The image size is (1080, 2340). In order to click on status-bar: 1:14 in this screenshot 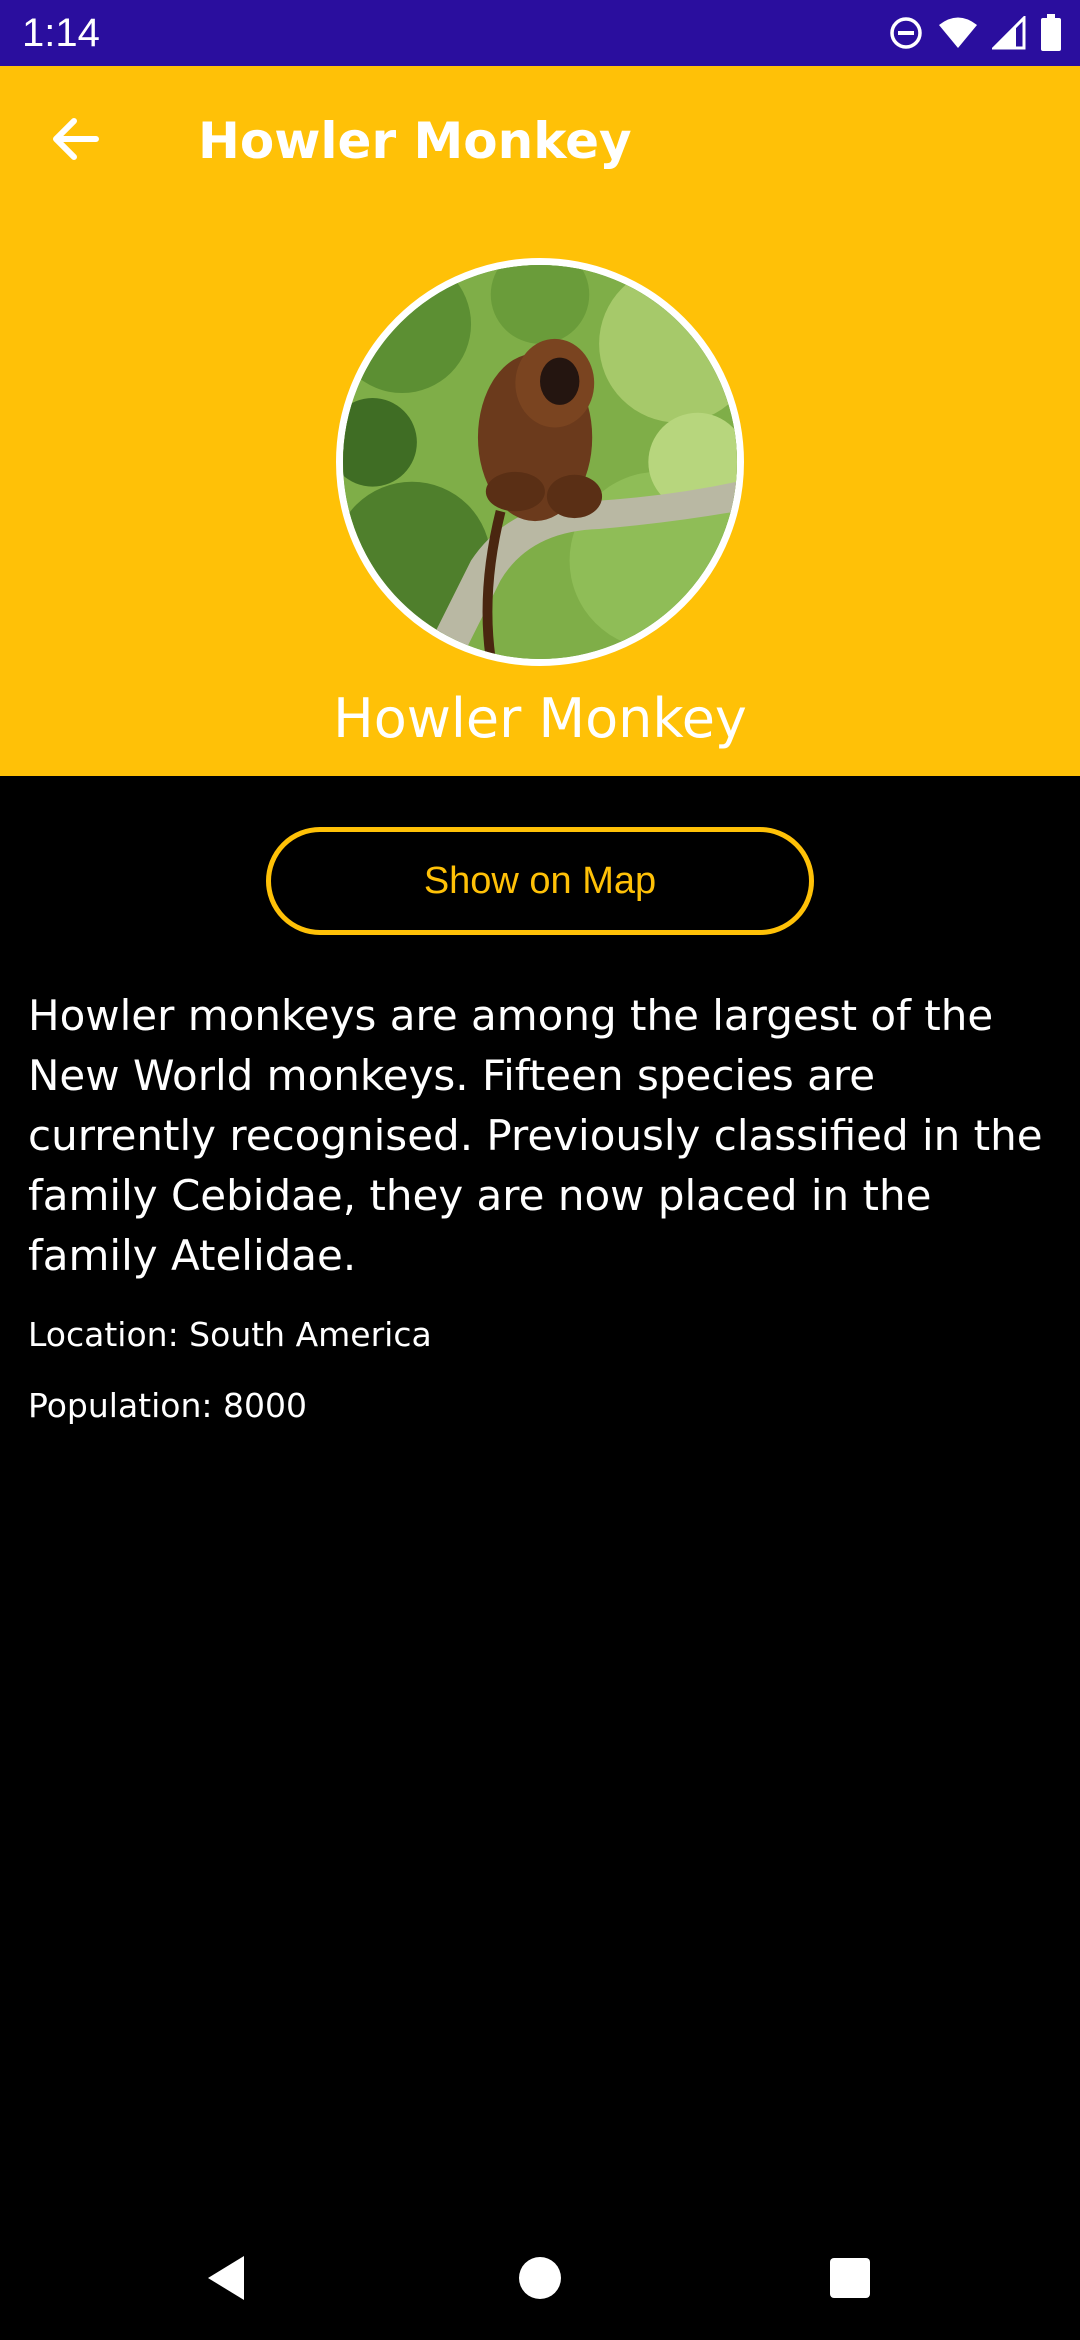, I will do `click(540, 33)`.